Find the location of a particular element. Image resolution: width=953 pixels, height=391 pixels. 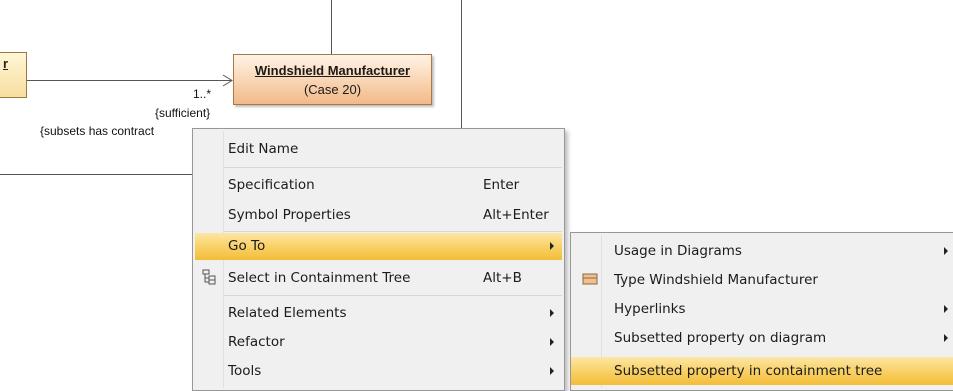

submenu-item-hyperlinks: Hyperlinks is located at coordinates (762, 309).